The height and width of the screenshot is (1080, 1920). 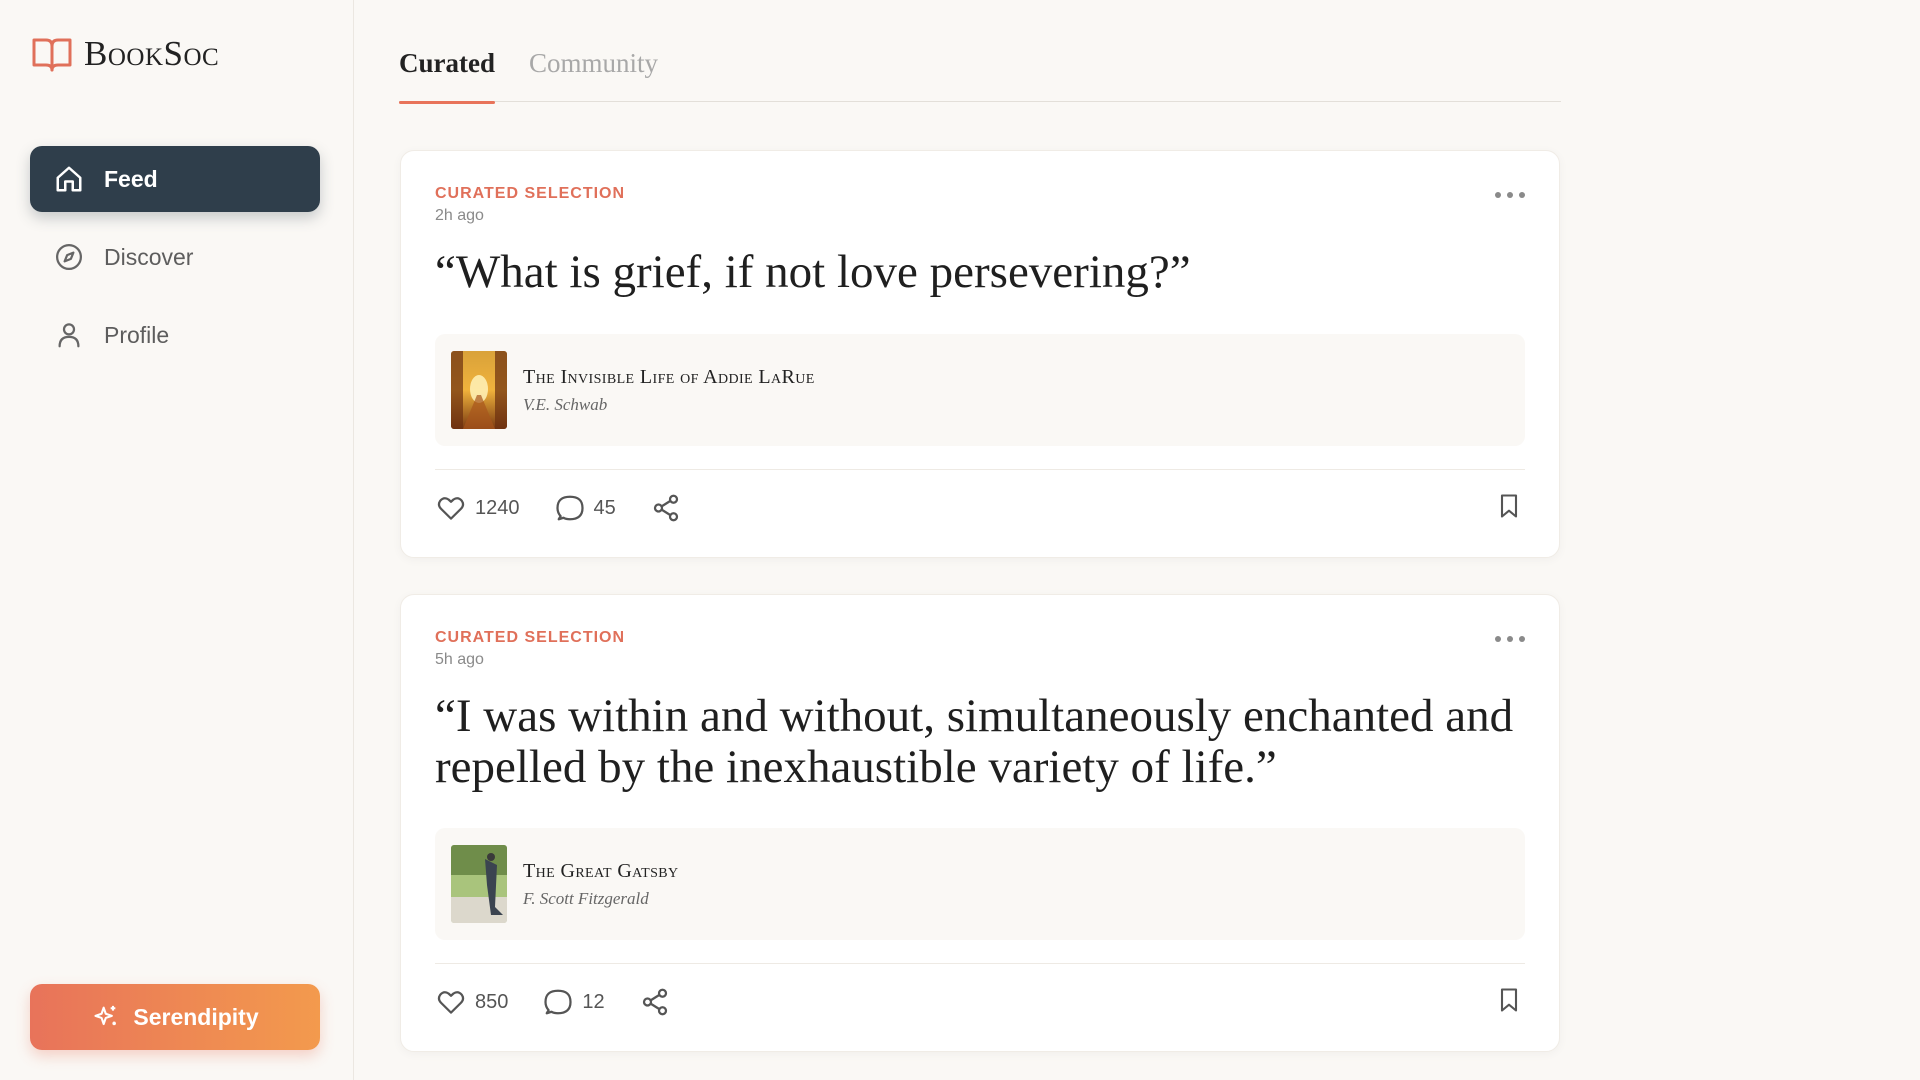 I want to click on post-time: 5h ago, so click(x=459, y=659).